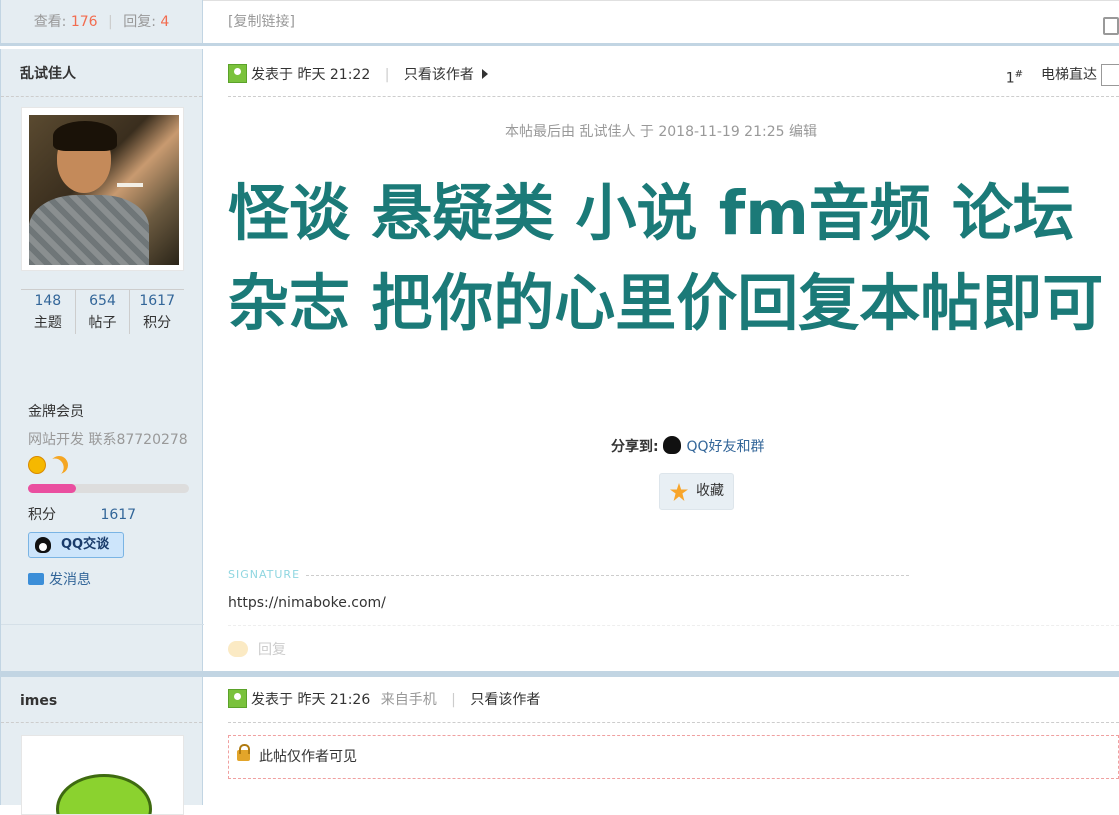 The width and height of the screenshot is (1119, 815). What do you see at coordinates (101, 700) in the screenshot?
I see `author-name: imes` at bounding box center [101, 700].